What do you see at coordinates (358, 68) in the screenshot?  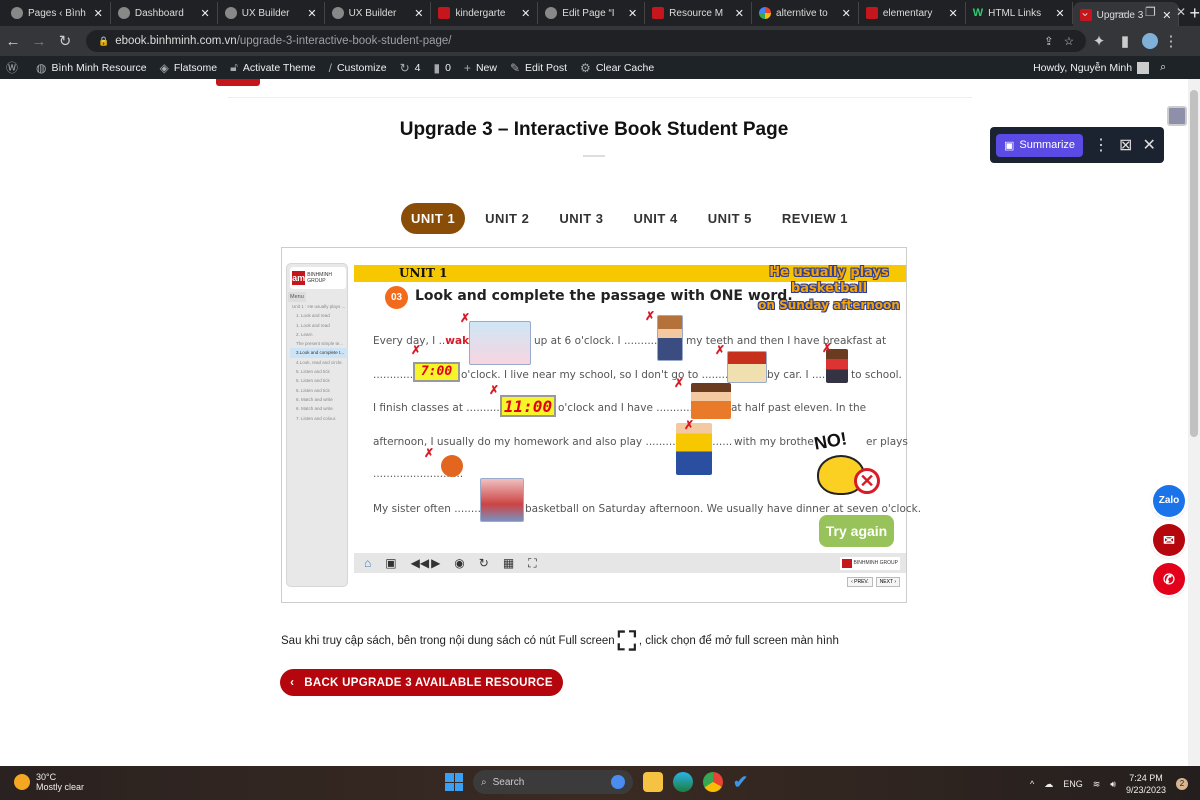 I see `wpbar-item: / Customize` at bounding box center [358, 68].